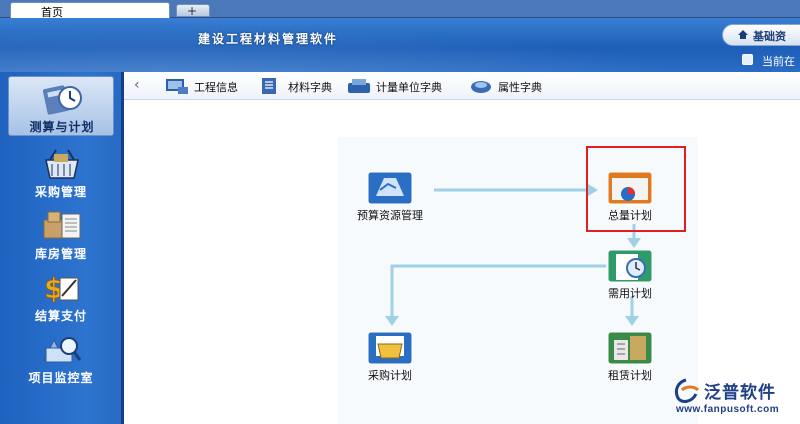  What do you see at coordinates (636, 189) in the screenshot?
I see `highlight-box` at bounding box center [636, 189].